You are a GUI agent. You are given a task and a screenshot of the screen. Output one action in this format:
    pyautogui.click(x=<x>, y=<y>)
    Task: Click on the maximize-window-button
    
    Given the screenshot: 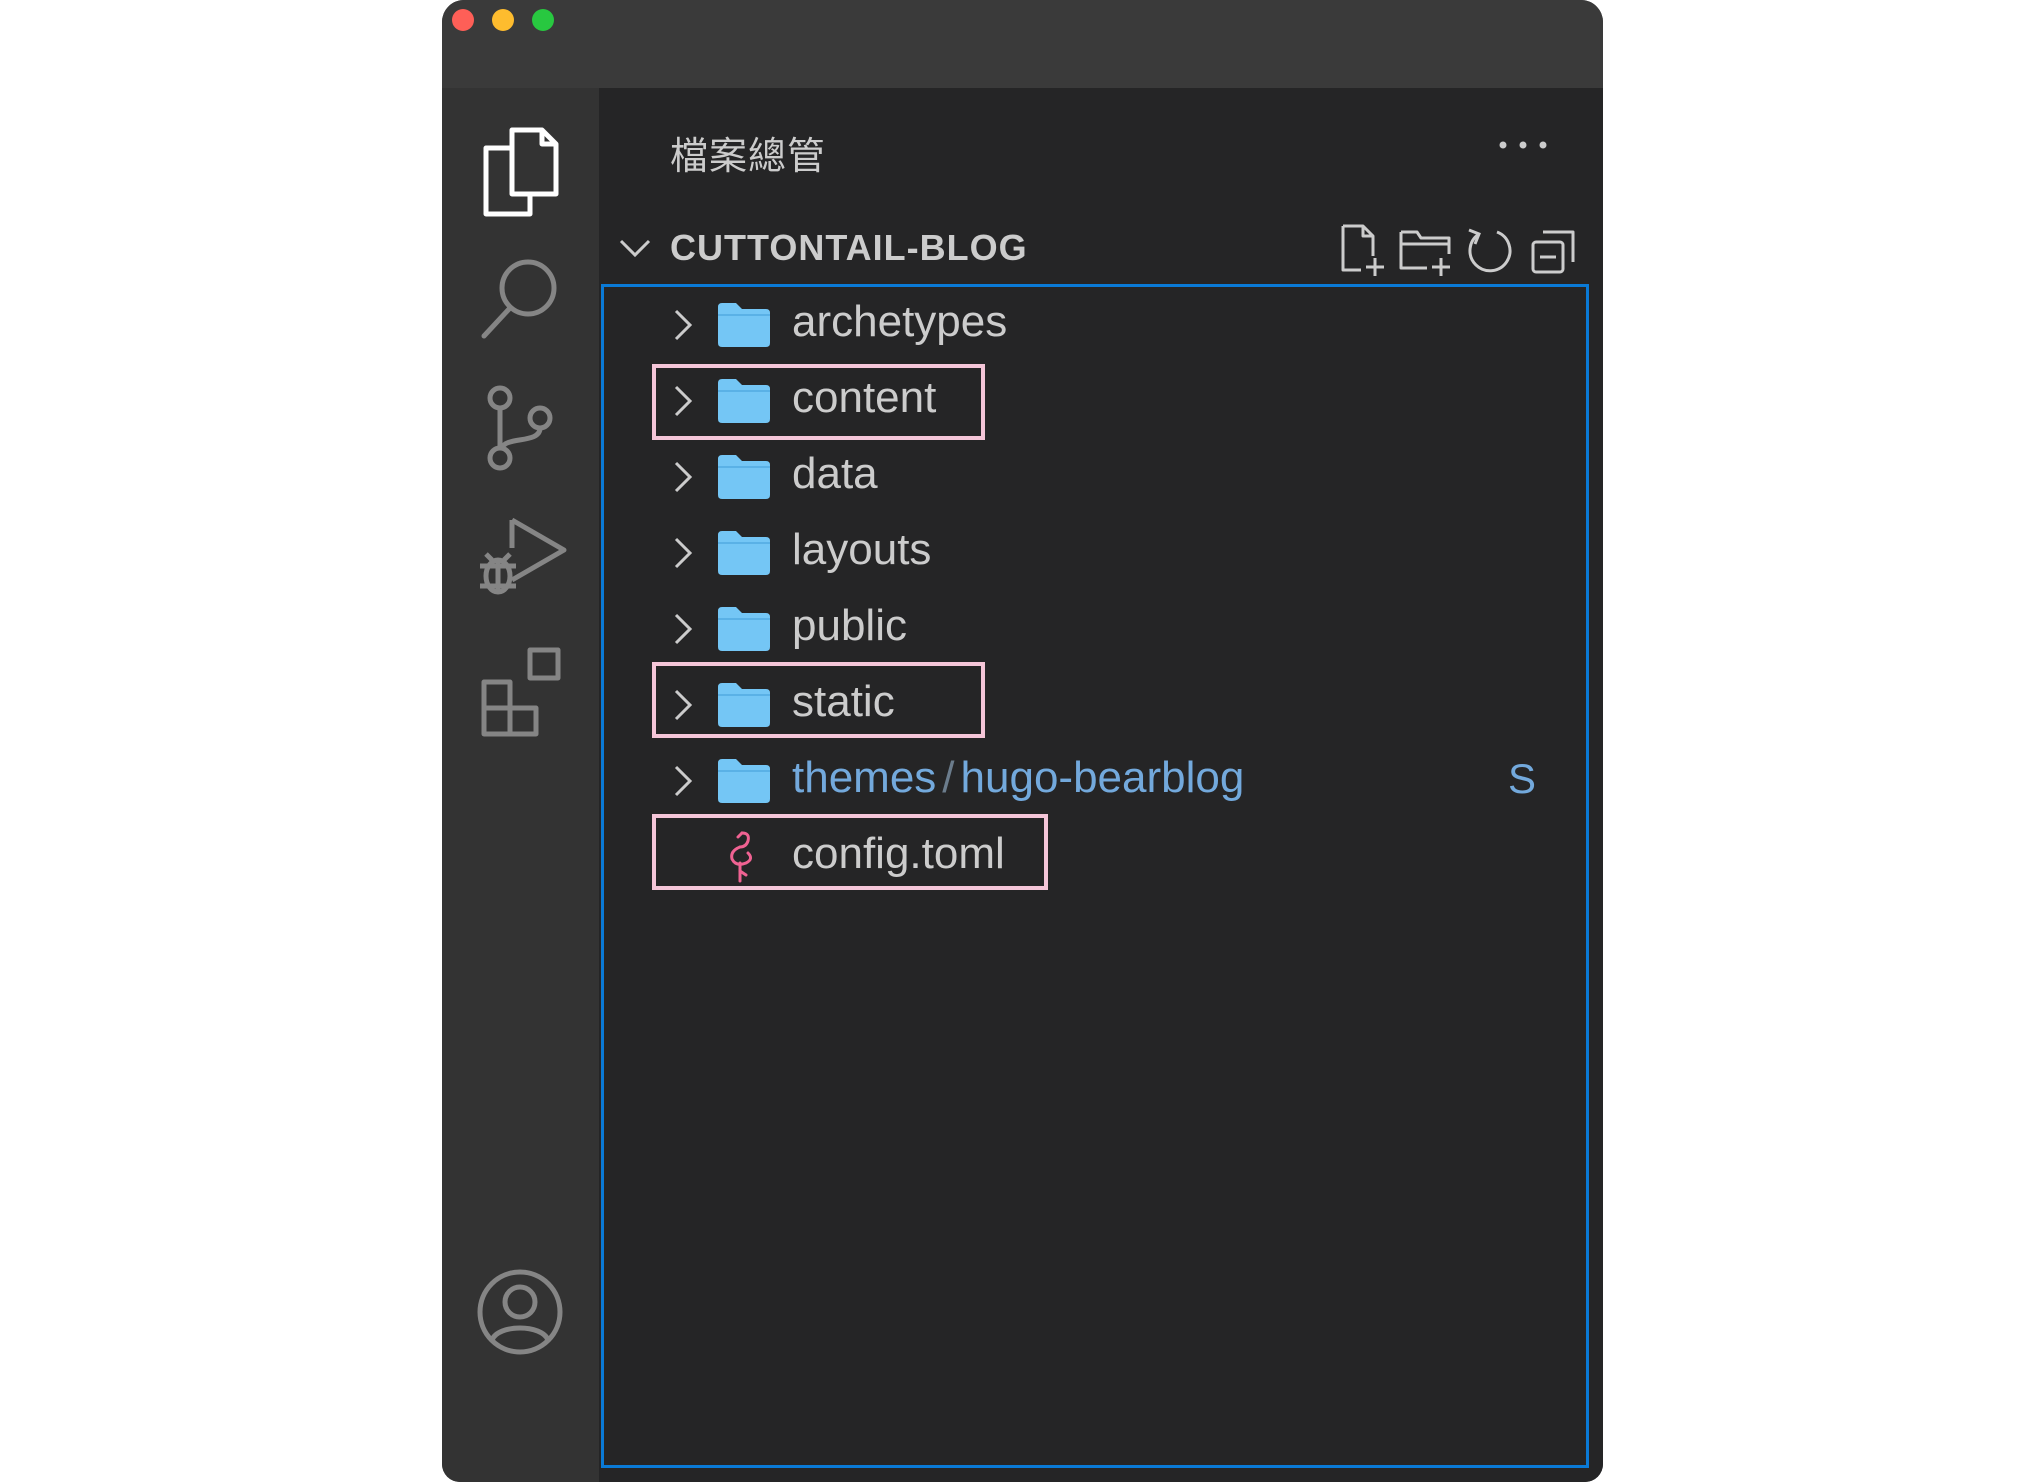 What is the action you would take?
    pyautogui.click(x=543, y=20)
    